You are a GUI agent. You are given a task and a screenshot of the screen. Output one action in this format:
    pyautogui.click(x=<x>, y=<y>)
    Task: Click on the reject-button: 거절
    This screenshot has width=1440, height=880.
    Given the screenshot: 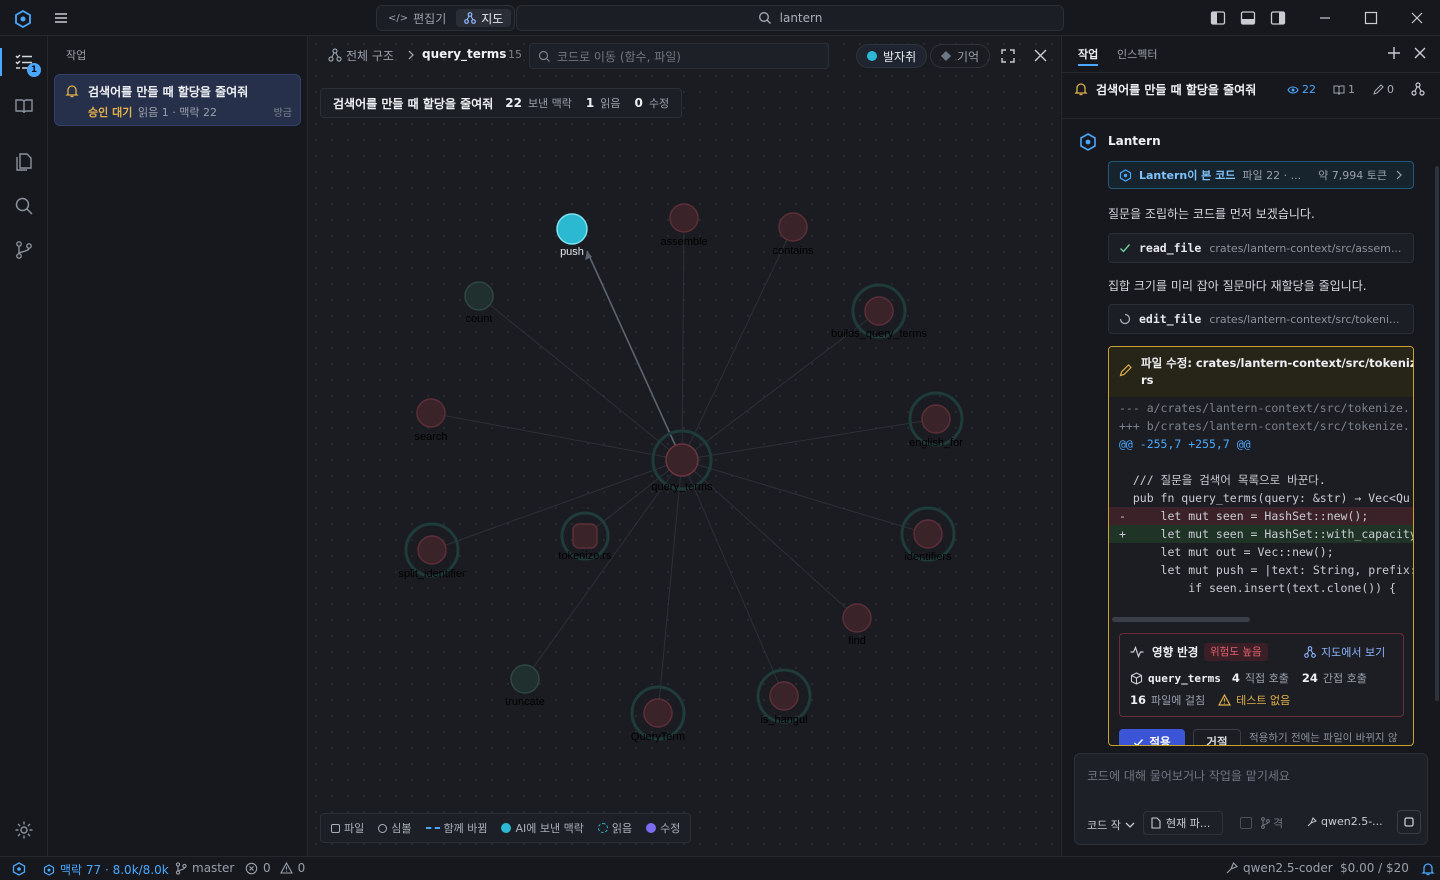 What is the action you would take?
    pyautogui.click(x=1217, y=737)
    